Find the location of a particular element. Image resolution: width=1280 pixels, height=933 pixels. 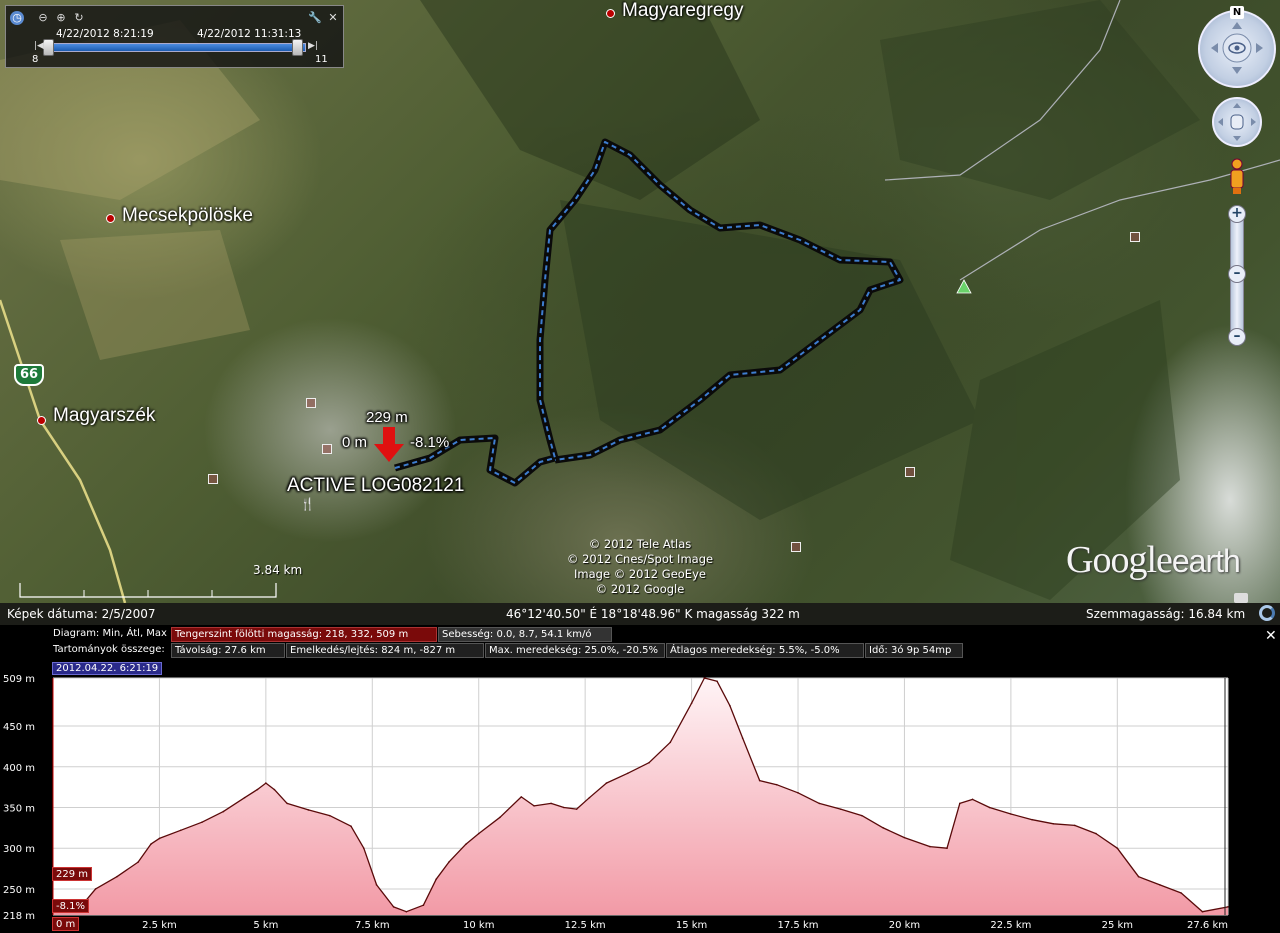

camera-icon is located at coordinates (1241, 598).